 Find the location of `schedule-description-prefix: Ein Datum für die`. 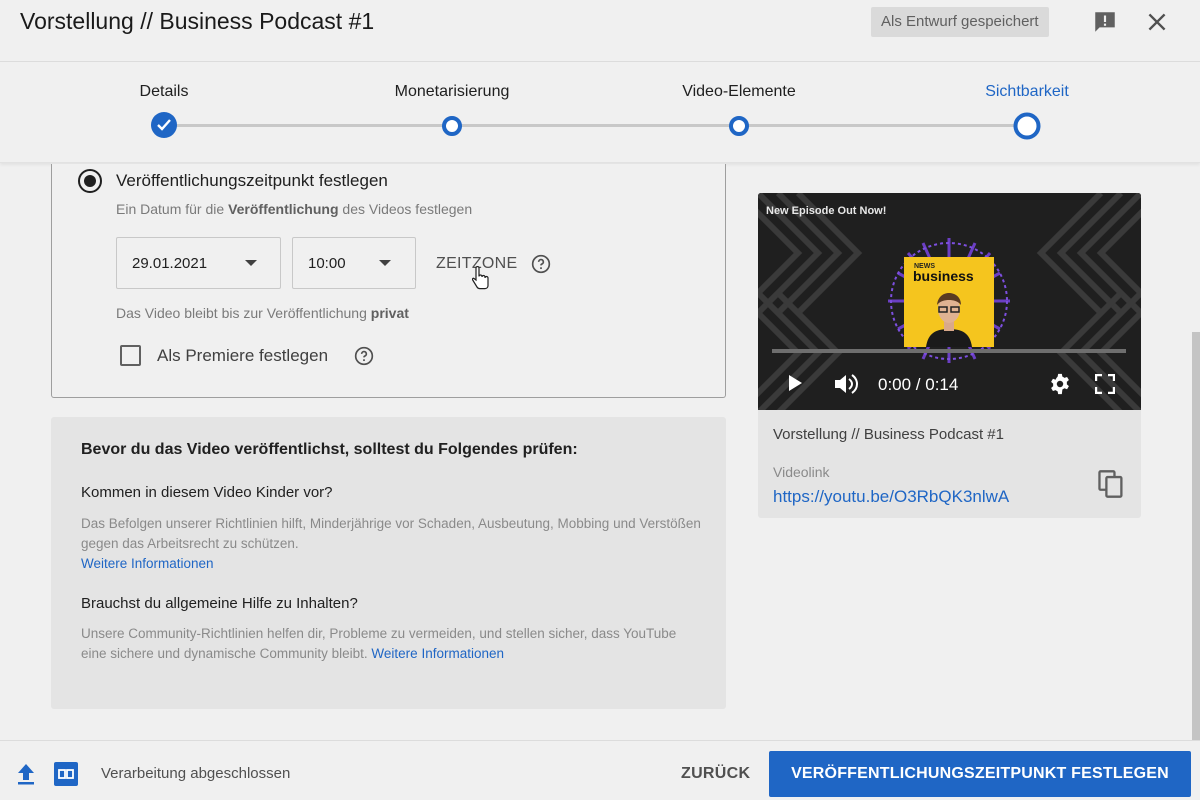

schedule-description-prefix: Ein Datum für die is located at coordinates (172, 209).